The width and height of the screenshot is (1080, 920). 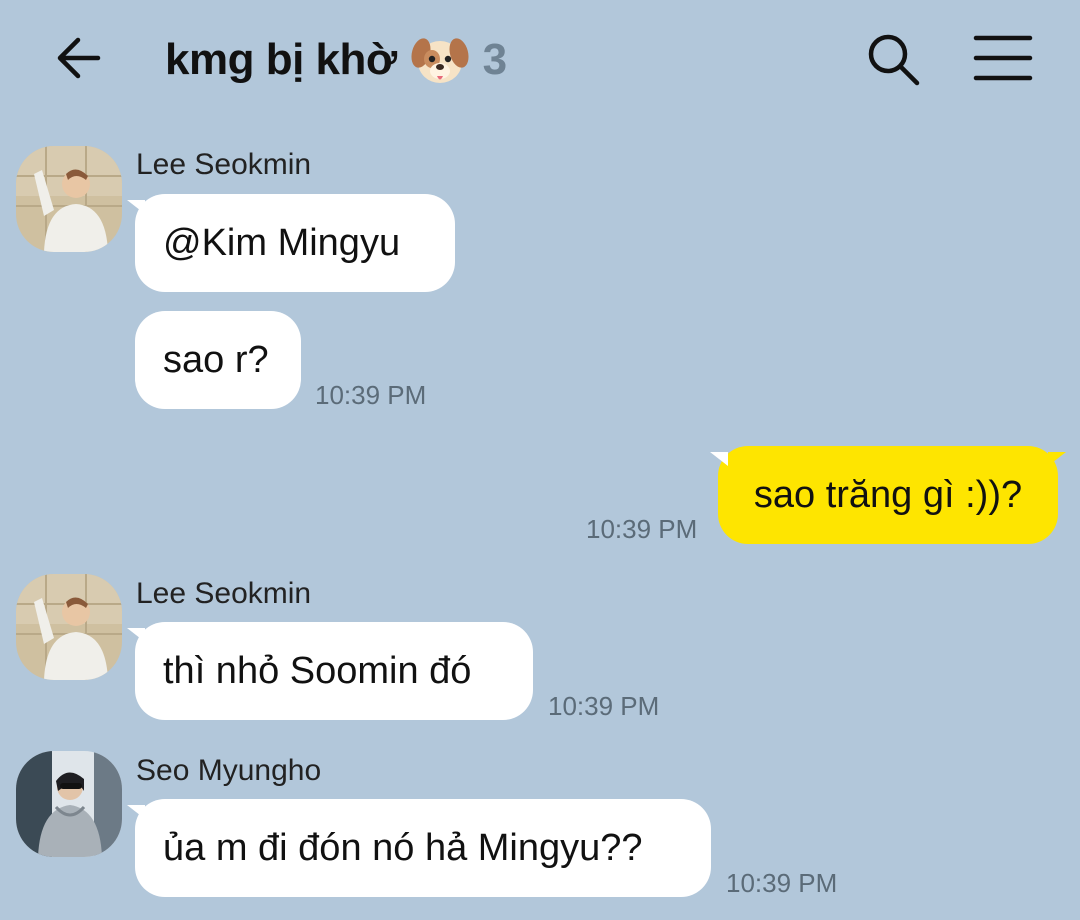 I want to click on member-count: 3, so click(x=495, y=59).